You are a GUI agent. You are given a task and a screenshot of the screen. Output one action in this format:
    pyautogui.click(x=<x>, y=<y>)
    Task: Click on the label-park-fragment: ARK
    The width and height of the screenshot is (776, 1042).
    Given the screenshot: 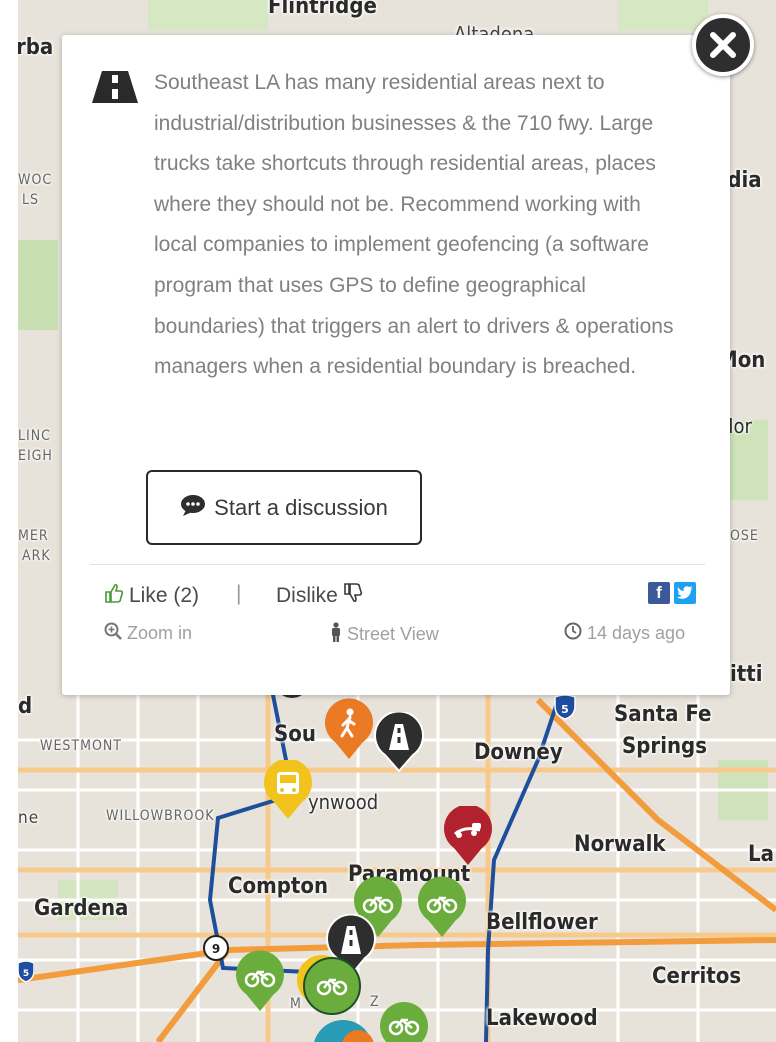 What is the action you would take?
    pyautogui.click(x=36, y=556)
    